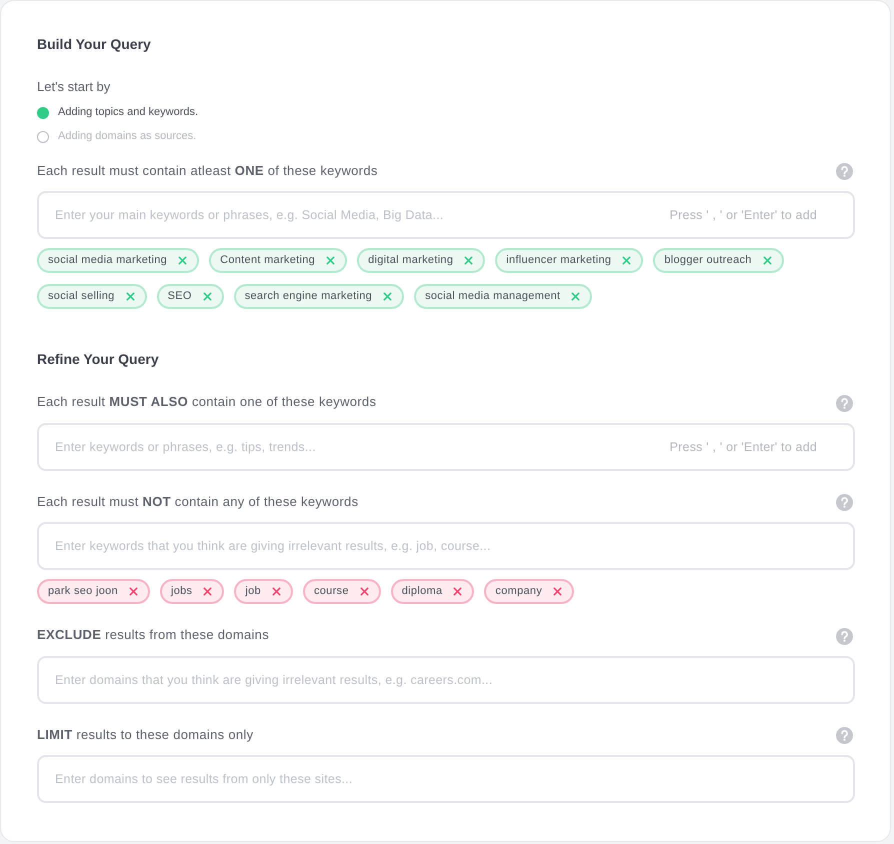 This screenshot has height=844, width=894. What do you see at coordinates (708, 260) in the screenshot?
I see `tag-label: blogger outreach` at bounding box center [708, 260].